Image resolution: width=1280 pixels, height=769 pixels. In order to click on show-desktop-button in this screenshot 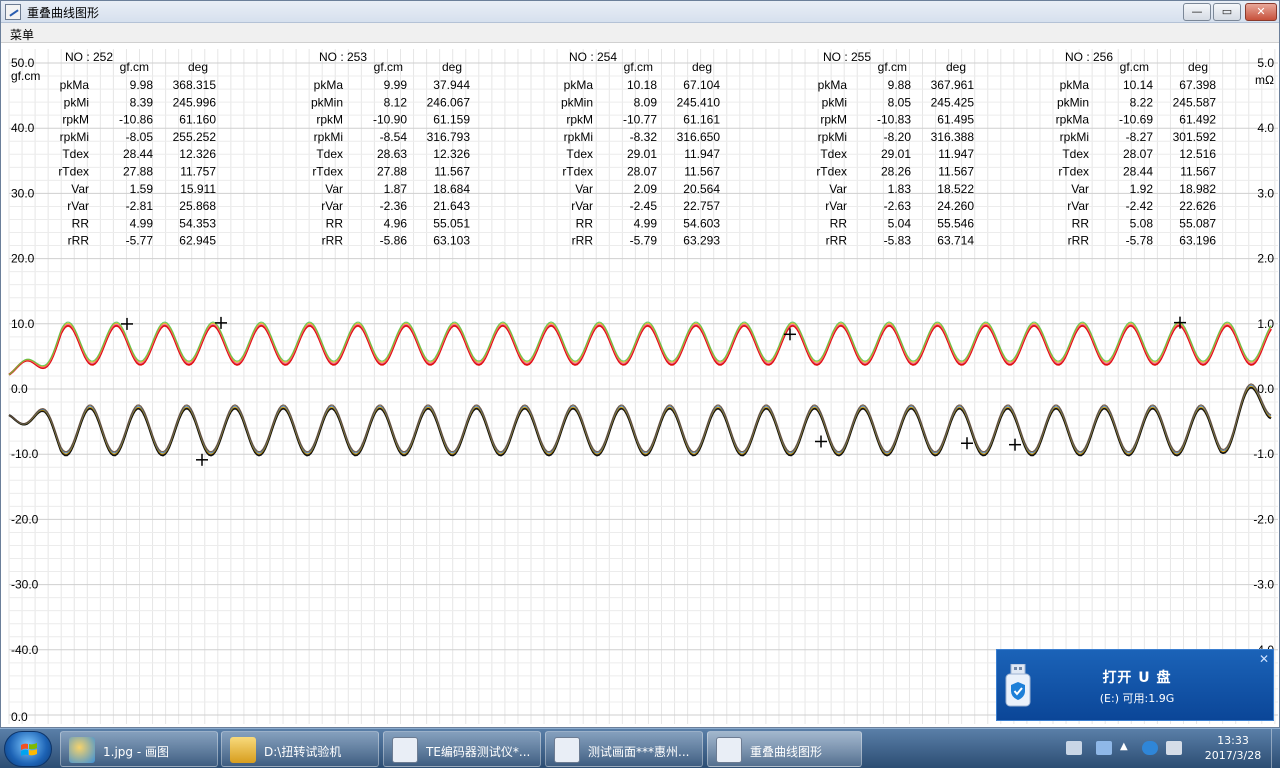, I will do `click(1275, 749)`.